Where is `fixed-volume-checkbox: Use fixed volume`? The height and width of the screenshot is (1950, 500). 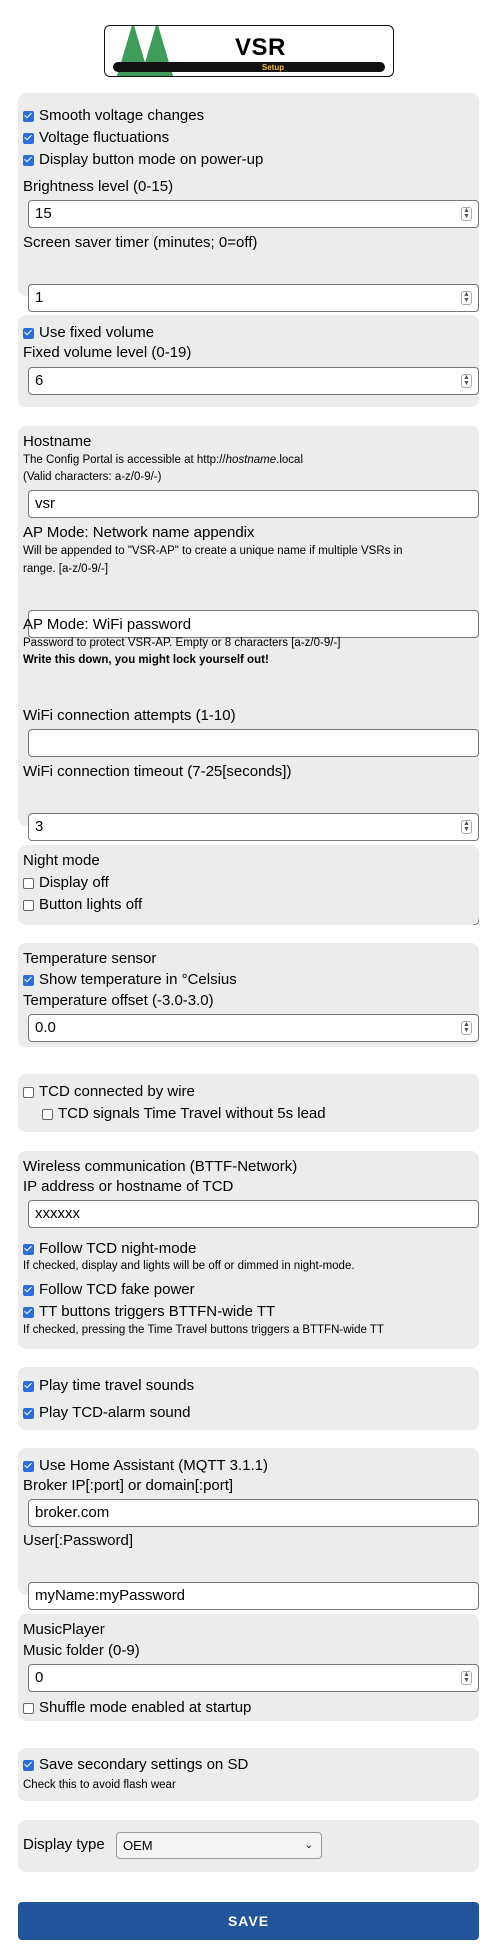 fixed-volume-checkbox: Use fixed volume is located at coordinates (248, 333).